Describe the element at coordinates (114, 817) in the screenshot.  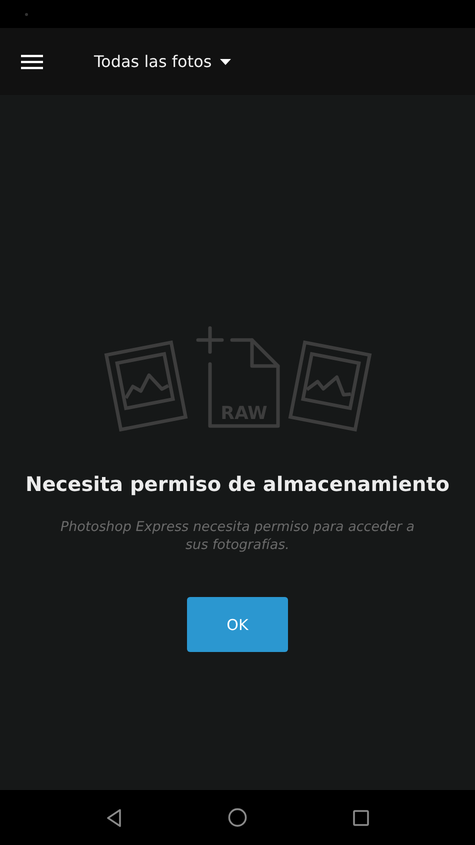
I see `back-icon` at that location.